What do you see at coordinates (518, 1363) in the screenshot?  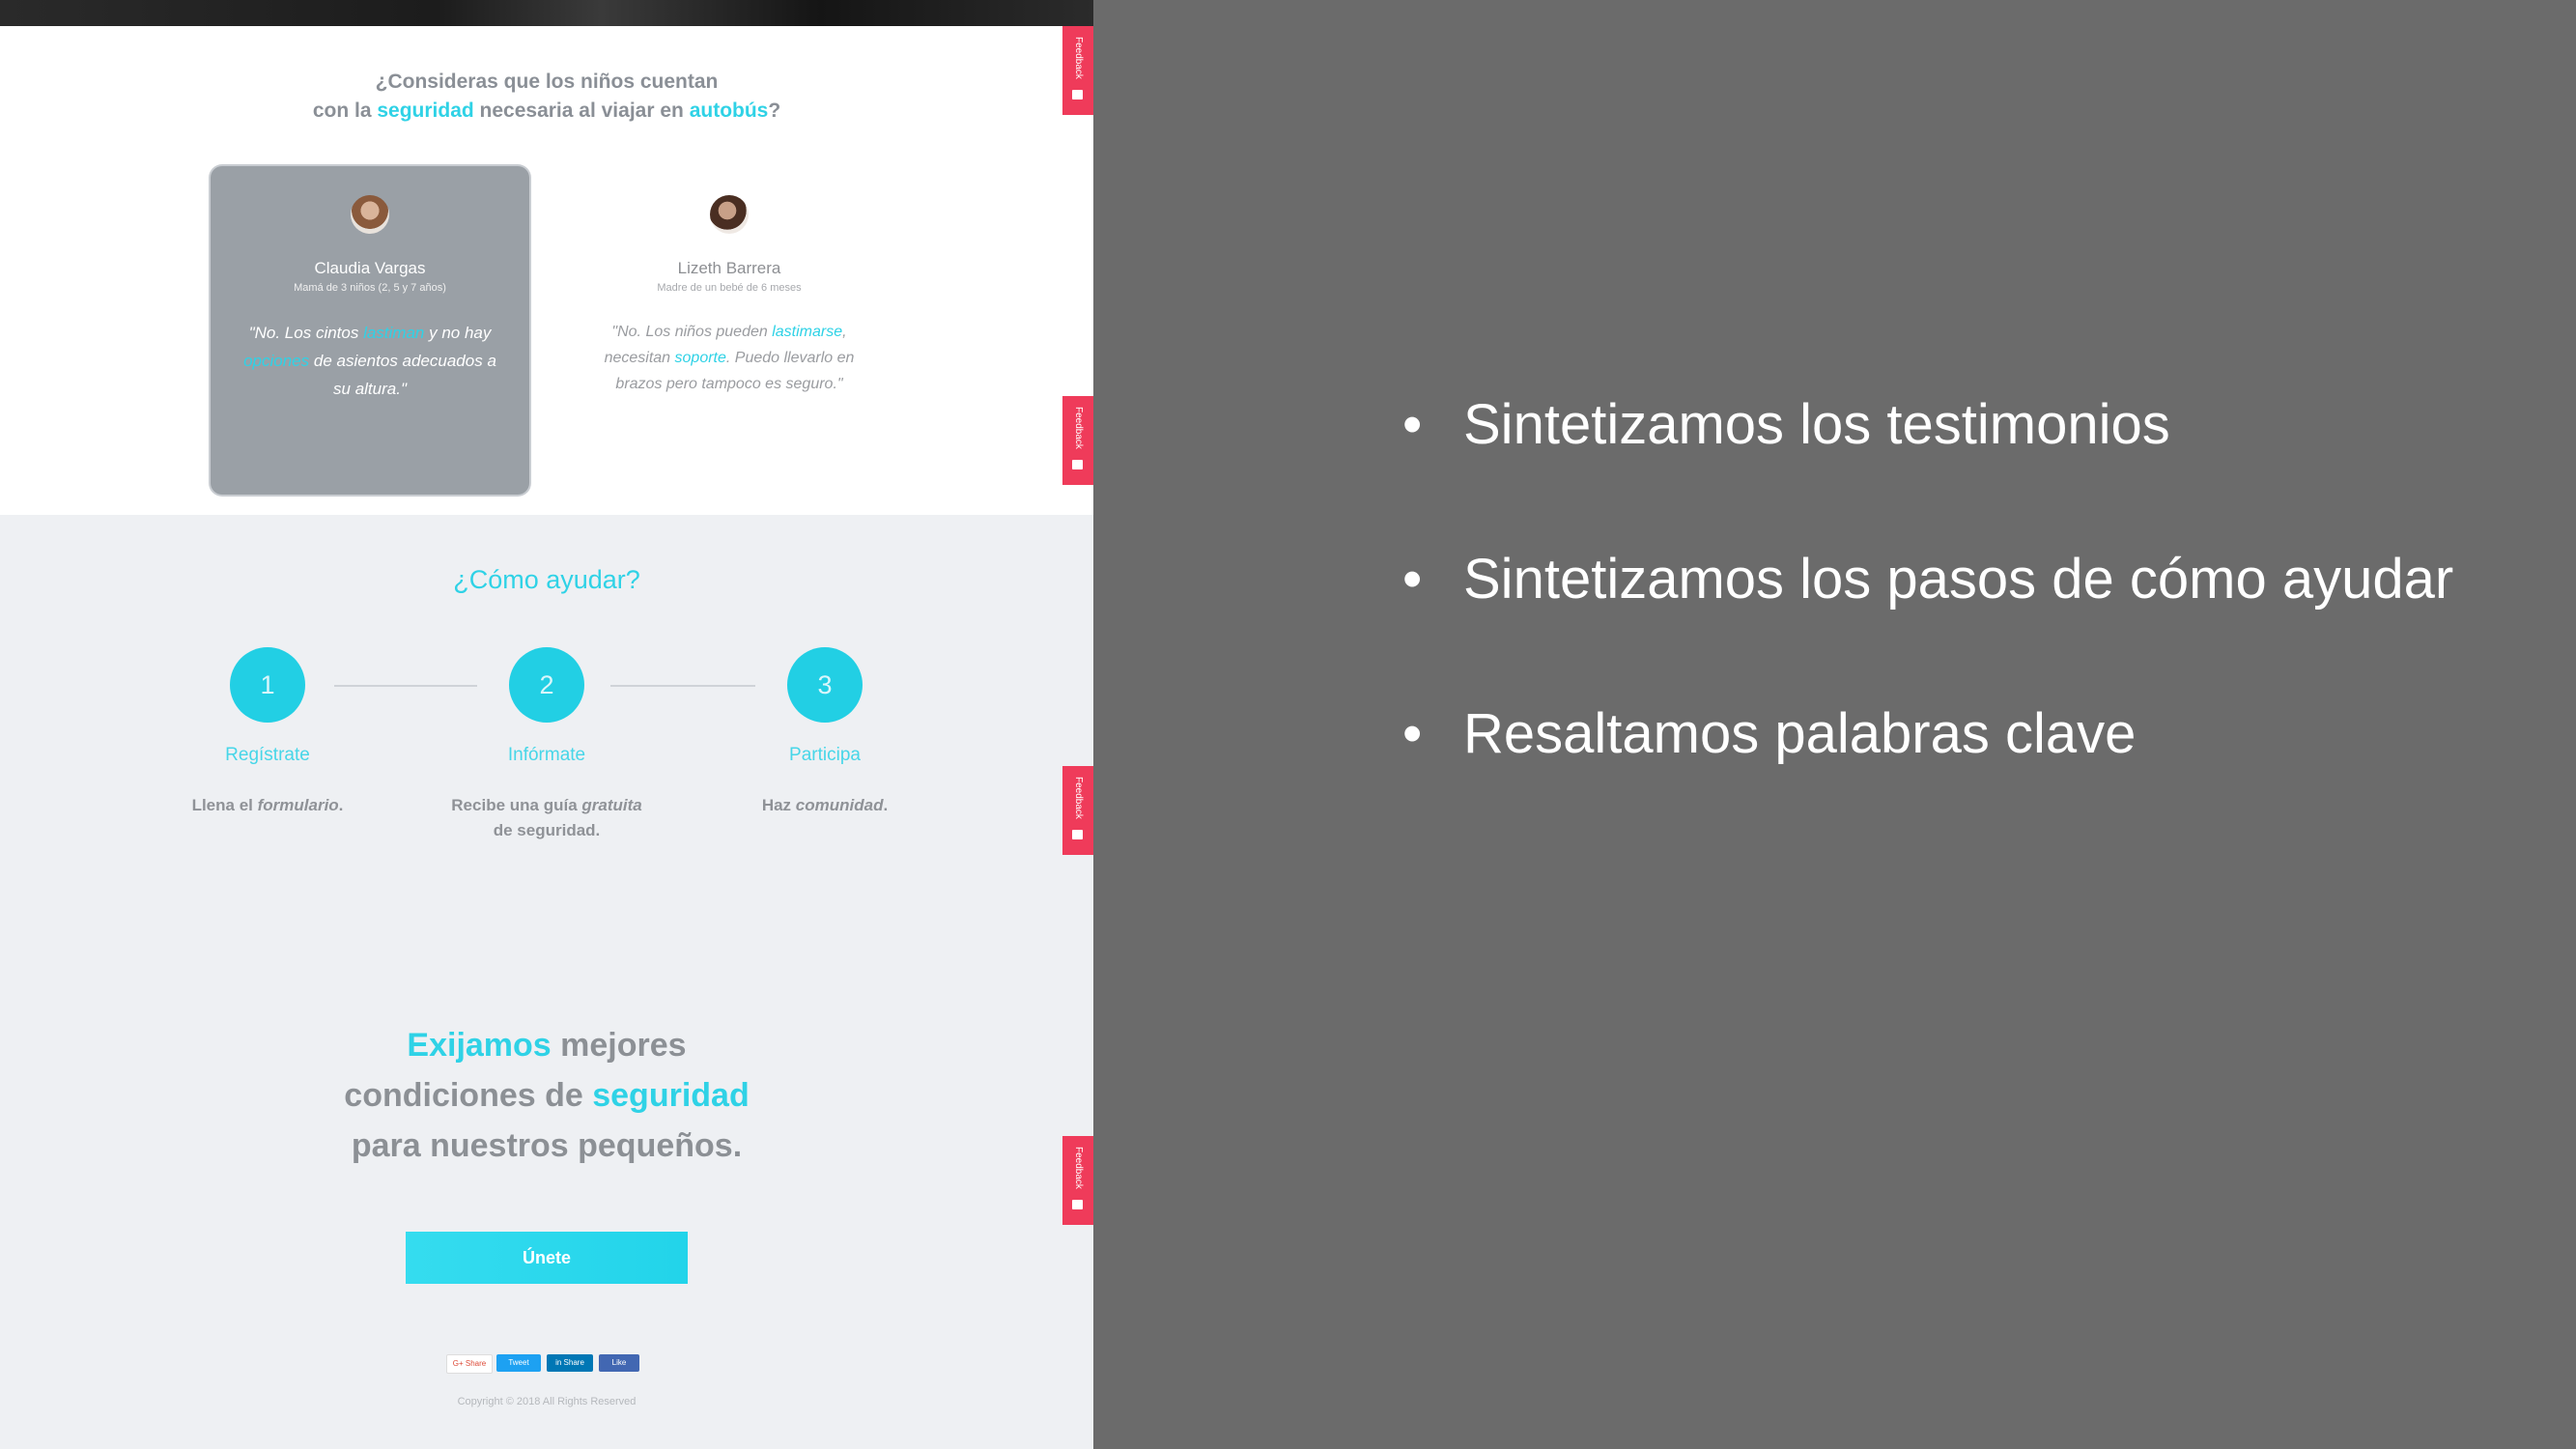 I see `twitter-tweet-button: Tweet` at bounding box center [518, 1363].